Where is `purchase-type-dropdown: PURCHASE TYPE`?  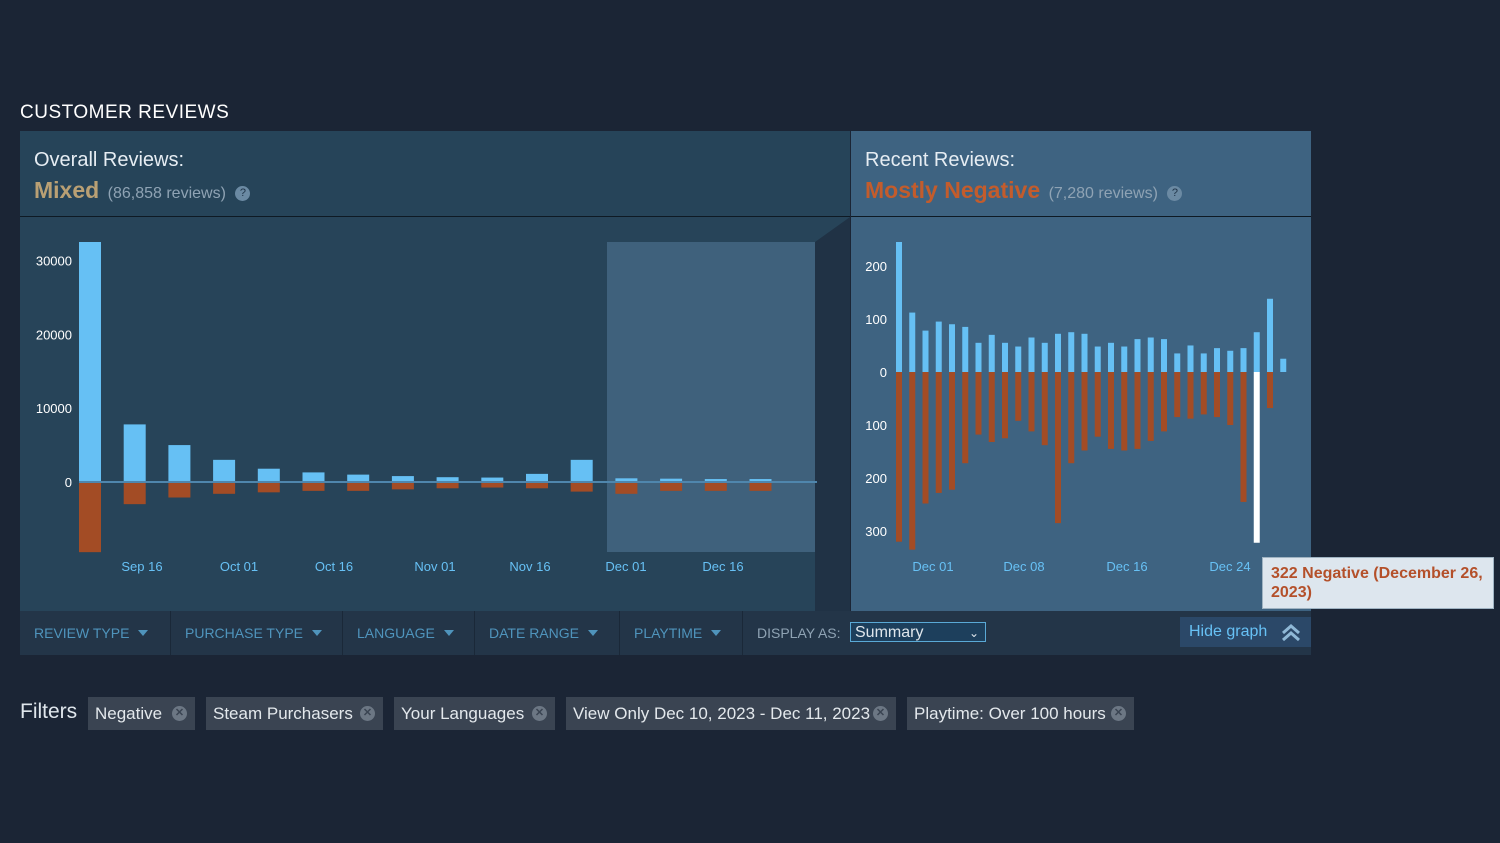
purchase-type-dropdown: PURCHASE TYPE is located at coordinates (257, 633).